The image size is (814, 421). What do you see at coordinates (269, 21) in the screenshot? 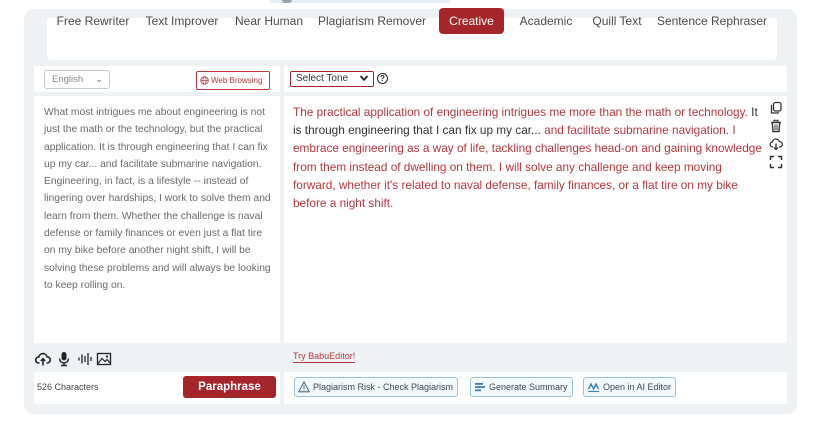
I see `tab-near-human: Near Human` at bounding box center [269, 21].